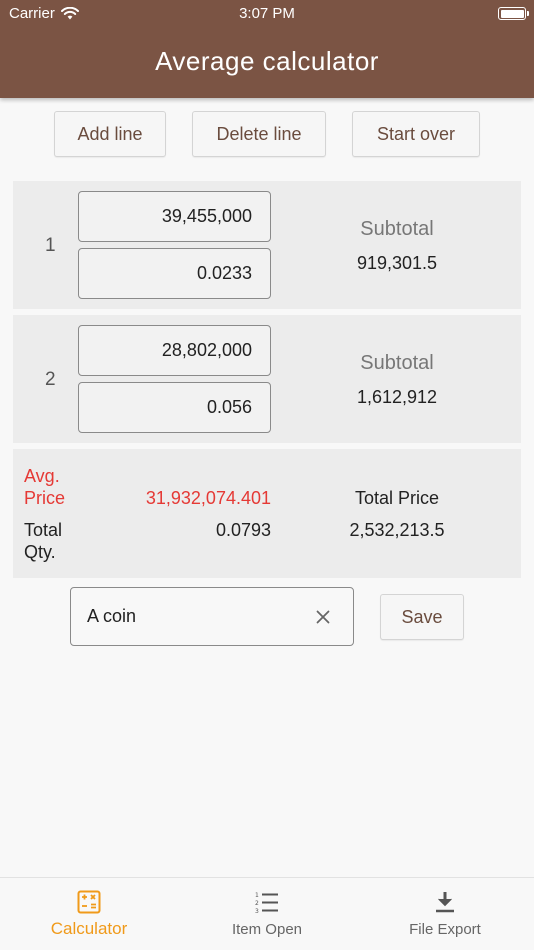 This screenshot has height=950, width=534. I want to click on avg-price-label-line2: Price, so click(45, 498).